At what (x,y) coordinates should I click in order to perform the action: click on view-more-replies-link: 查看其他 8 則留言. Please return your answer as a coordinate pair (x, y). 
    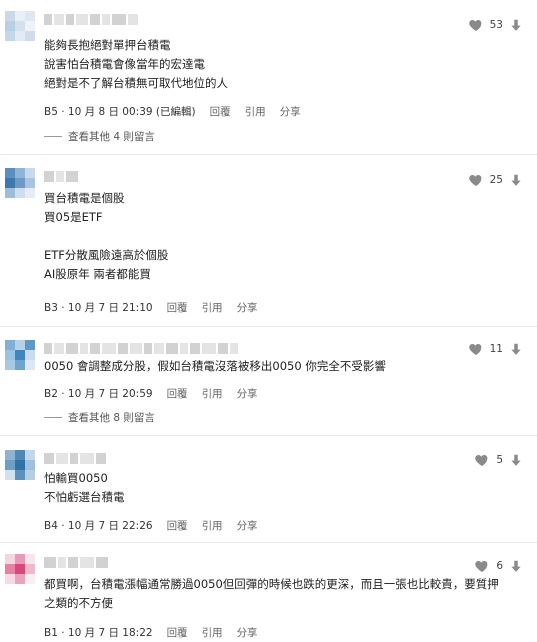
    Looking at the image, I should click on (99, 417).